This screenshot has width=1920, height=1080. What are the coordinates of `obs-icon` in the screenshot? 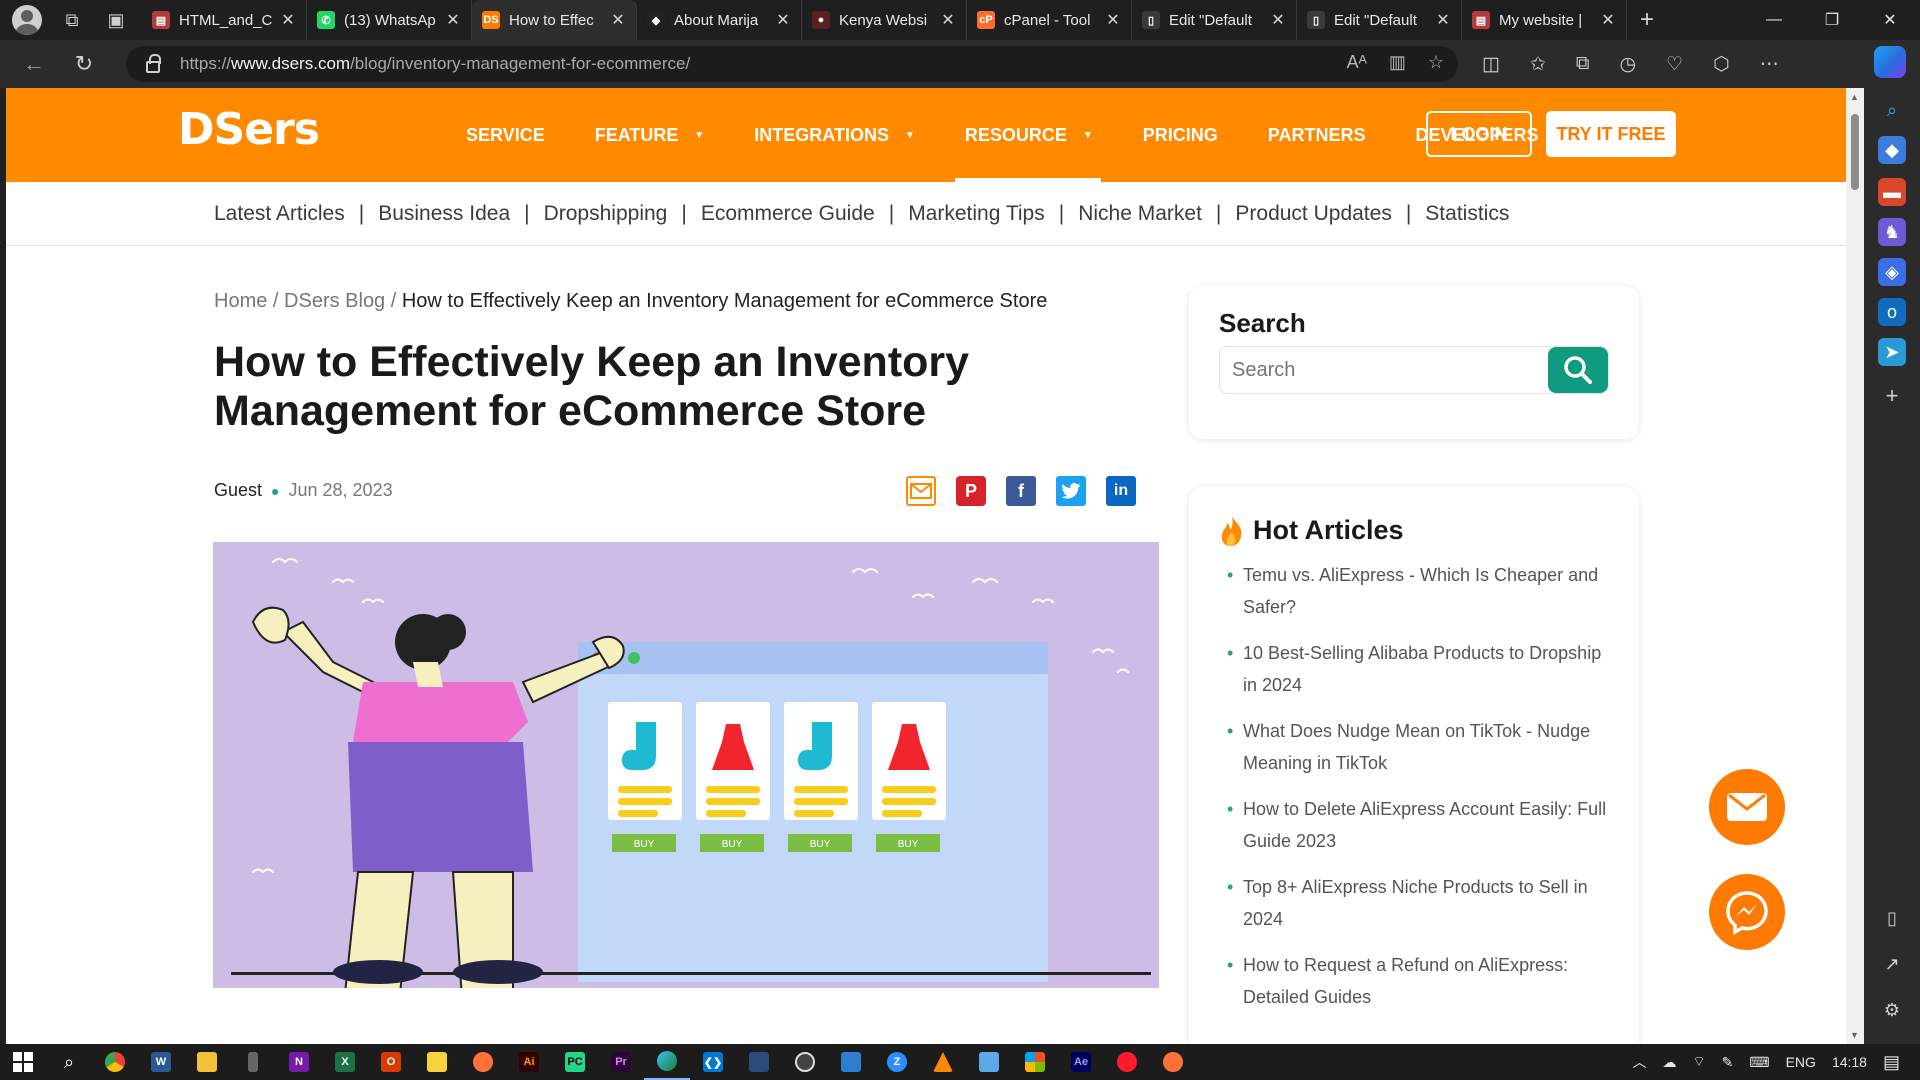 It's located at (805, 1062).